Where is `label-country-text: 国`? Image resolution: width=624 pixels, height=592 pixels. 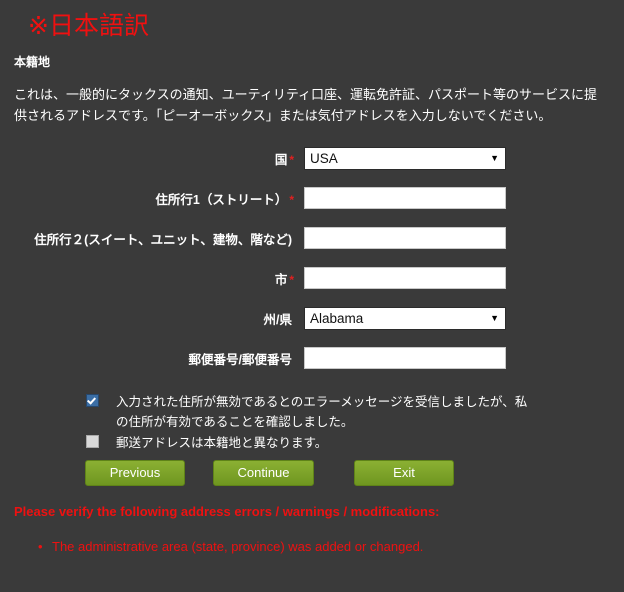 label-country-text: 国 is located at coordinates (281, 160).